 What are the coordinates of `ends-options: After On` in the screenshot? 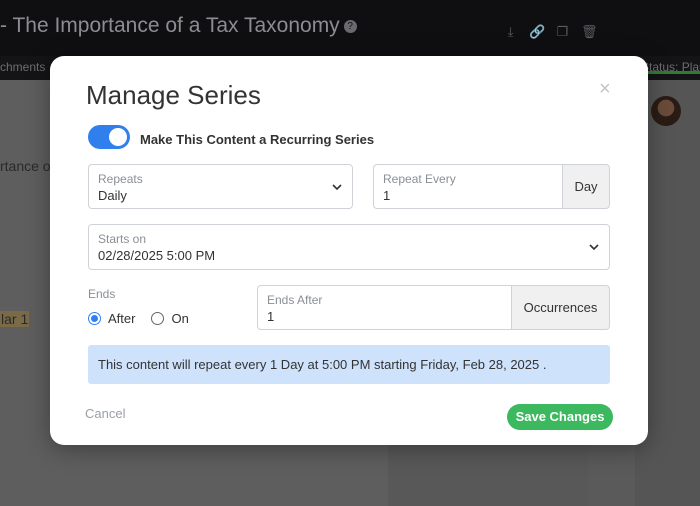 It's located at (138, 318).